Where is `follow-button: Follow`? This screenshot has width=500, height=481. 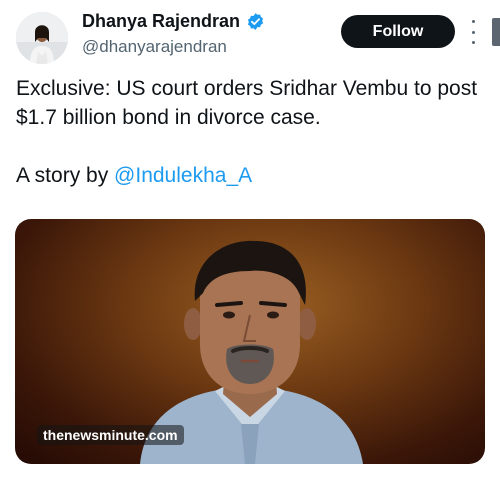
follow-button: Follow is located at coordinates (398, 31).